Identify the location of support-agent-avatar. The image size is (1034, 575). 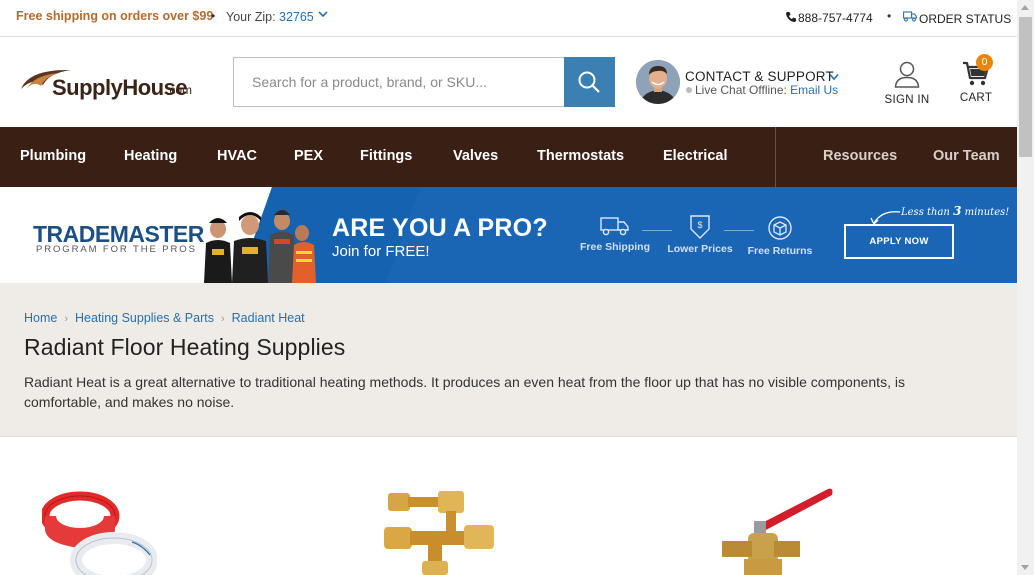
(658, 82).